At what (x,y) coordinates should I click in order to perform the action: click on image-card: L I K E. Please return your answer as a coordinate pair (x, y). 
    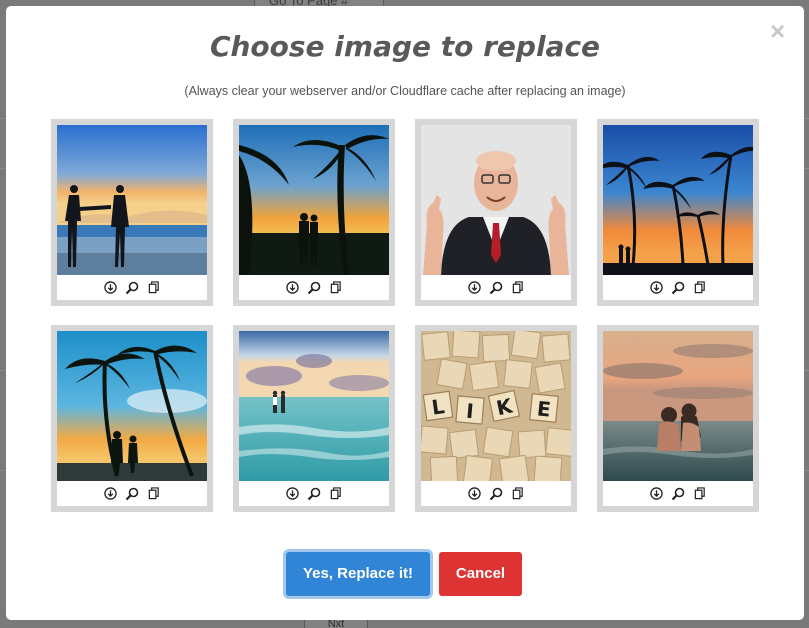
    Looking at the image, I should click on (496, 418).